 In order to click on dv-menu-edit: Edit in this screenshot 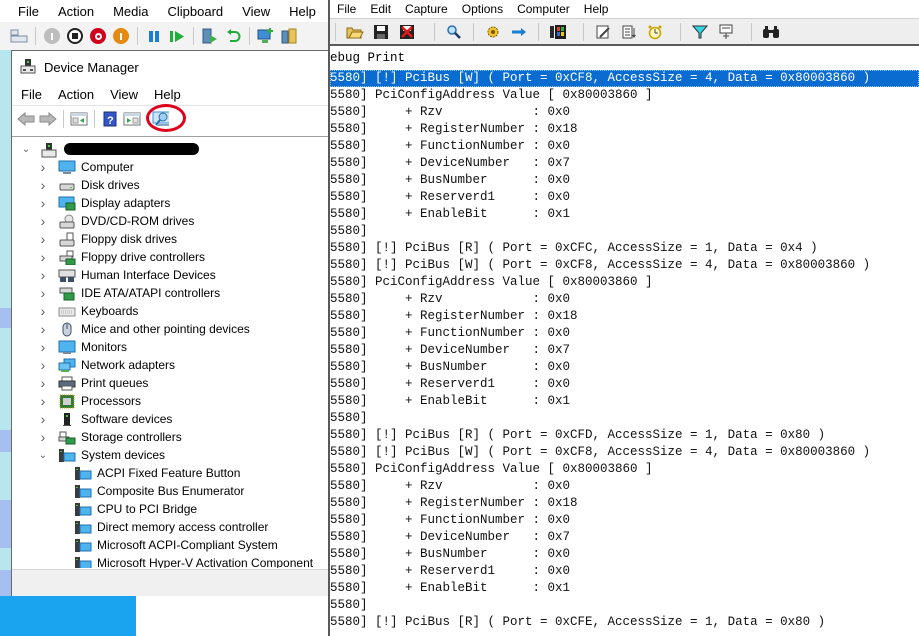, I will do `click(380, 9)`.